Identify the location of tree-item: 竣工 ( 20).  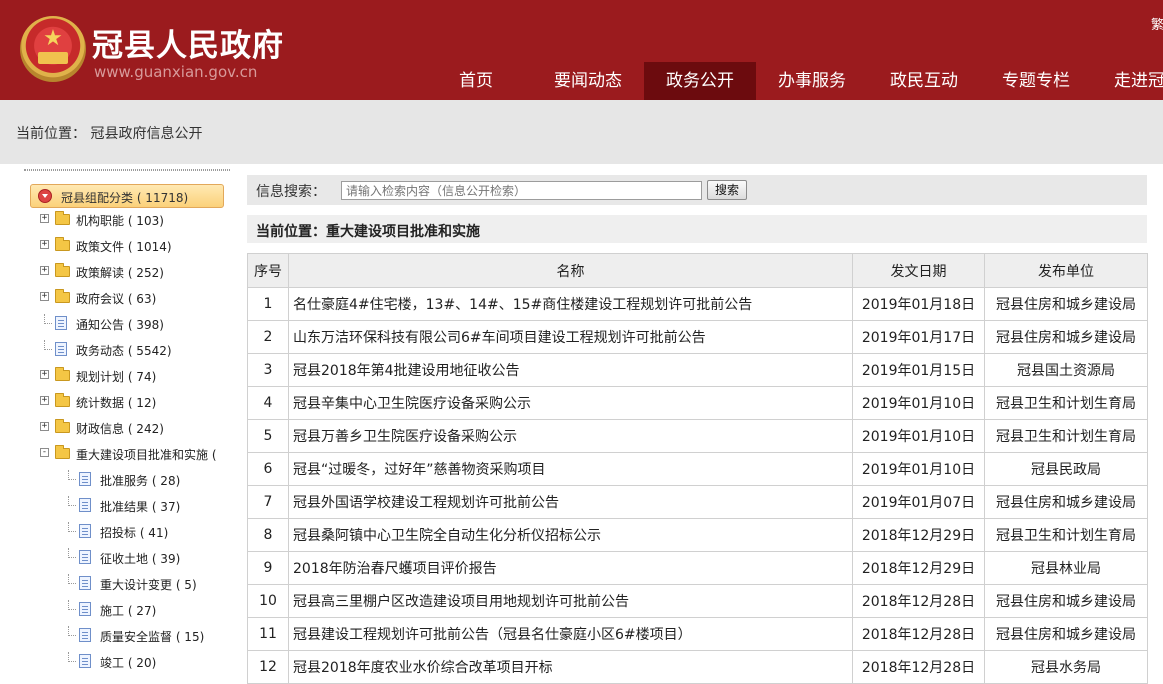
(147, 660).